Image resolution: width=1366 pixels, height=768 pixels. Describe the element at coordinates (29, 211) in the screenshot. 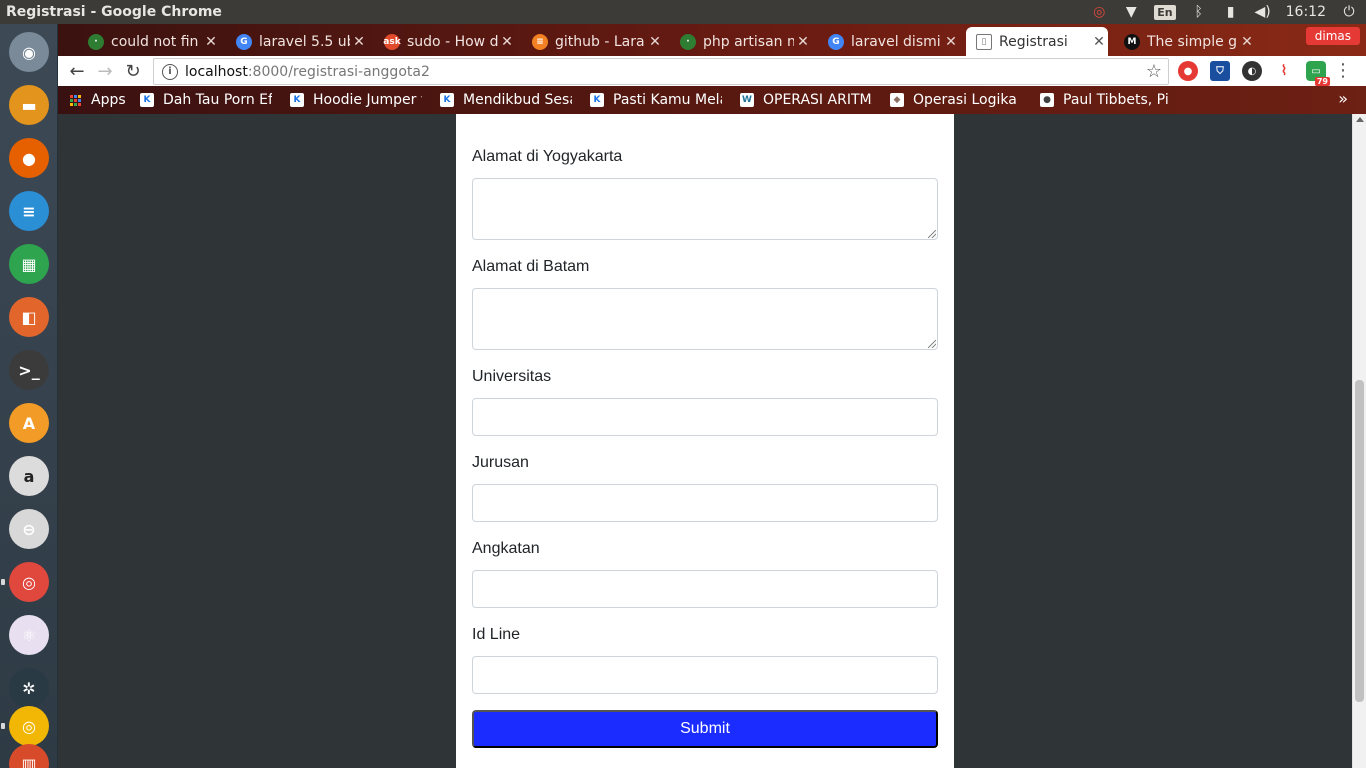

I see `writer-icon: ≡` at that location.